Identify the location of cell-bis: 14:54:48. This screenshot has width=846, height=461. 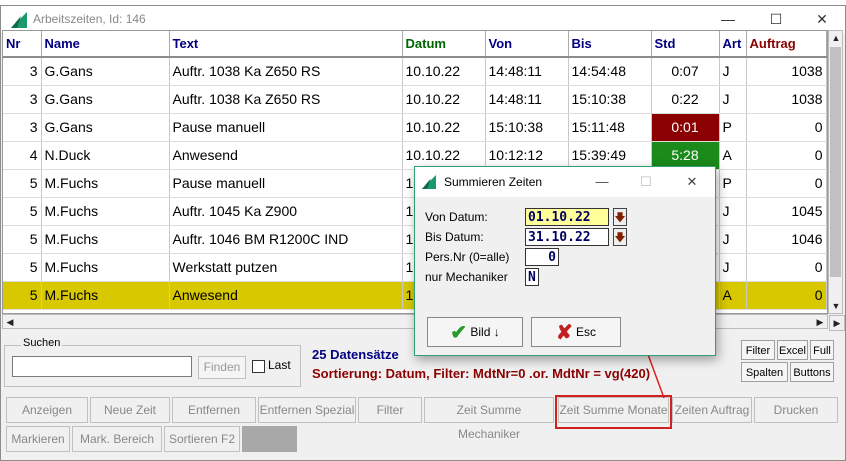
(610, 71).